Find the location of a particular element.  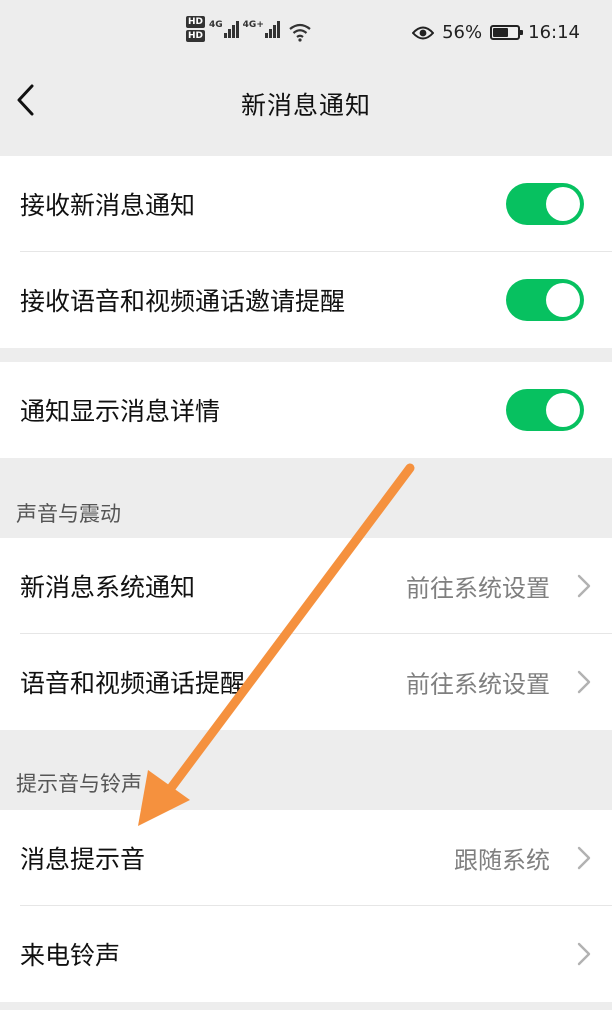

status-bar: HD HD 4G 4G+ 56% 16:14 is located at coordinates (306, 34).